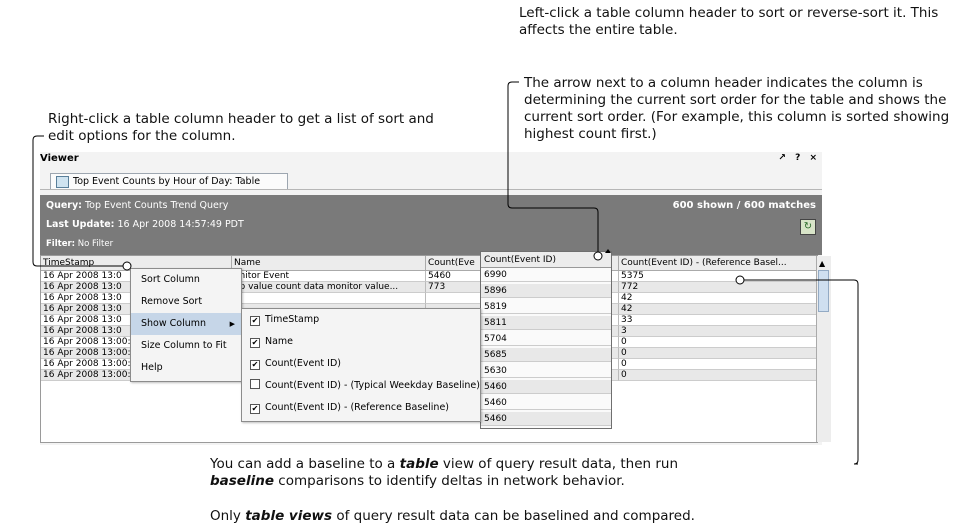  Describe the element at coordinates (801, 372) in the screenshot. I see `leader-baseline` at that location.